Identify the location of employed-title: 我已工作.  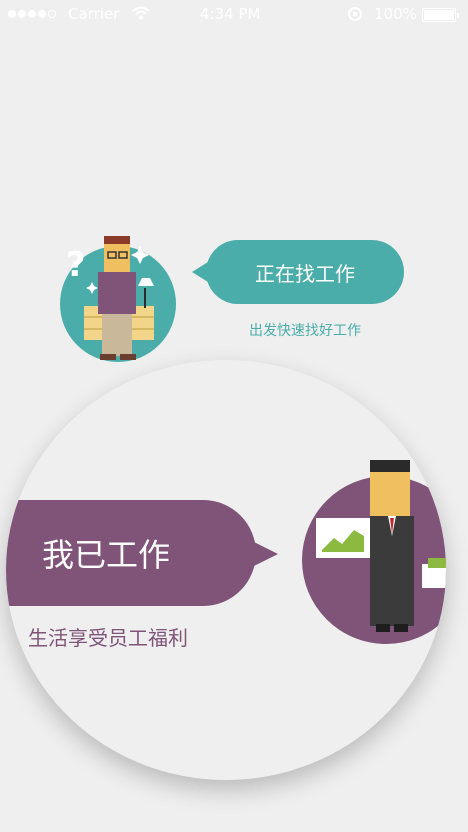
(106, 555).